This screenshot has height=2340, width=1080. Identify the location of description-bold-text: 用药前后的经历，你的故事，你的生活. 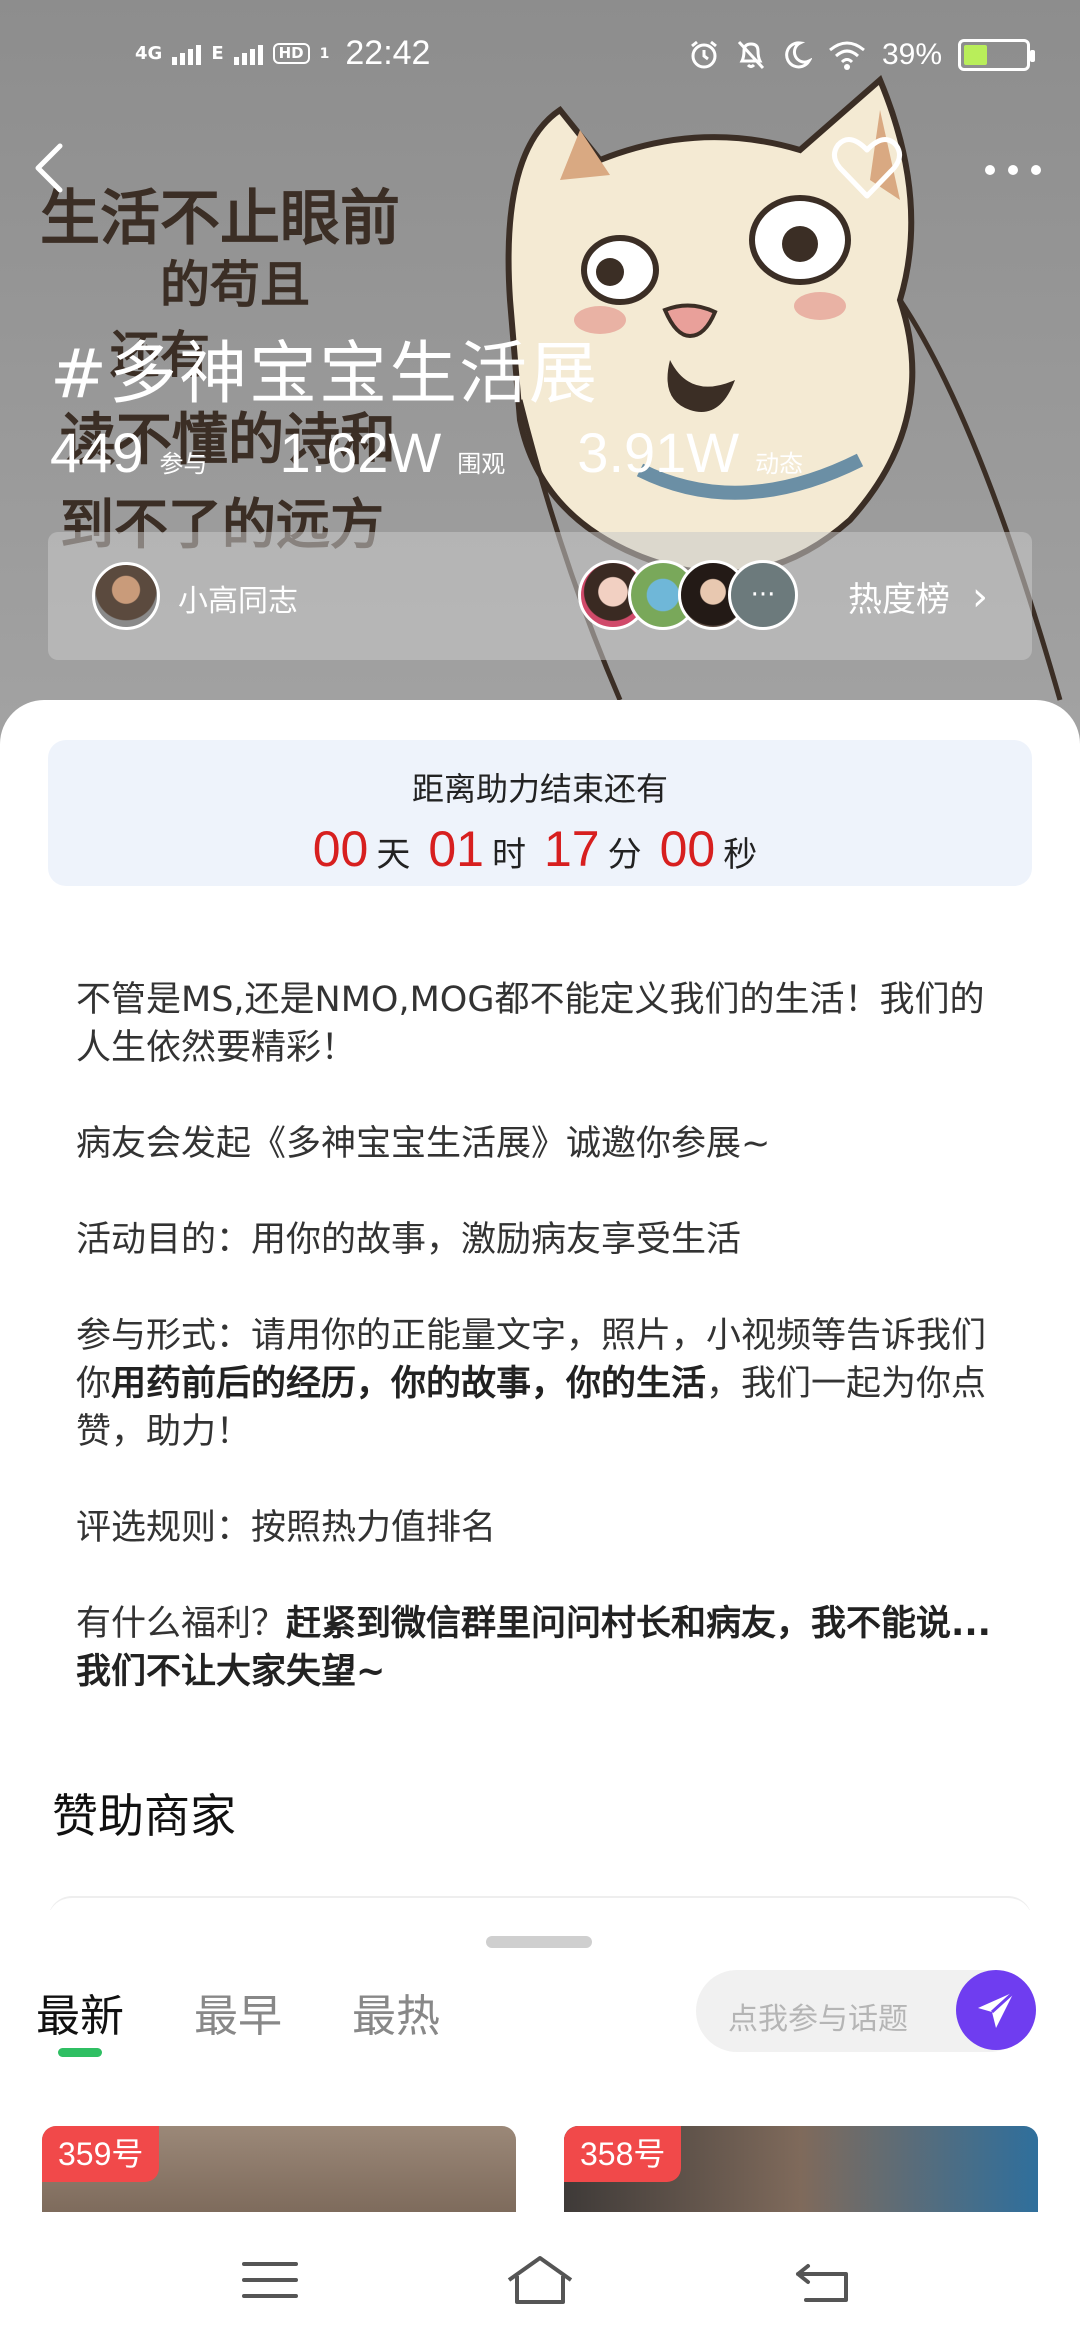
(409, 1384).